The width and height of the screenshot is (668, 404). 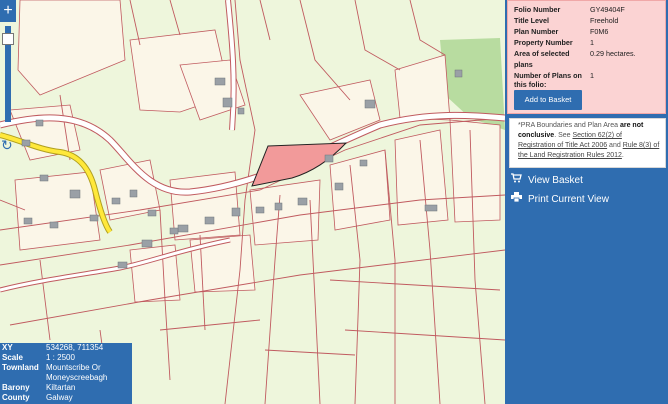 What do you see at coordinates (75, 347) in the screenshot?
I see `info-value: 534268, 711354` at bounding box center [75, 347].